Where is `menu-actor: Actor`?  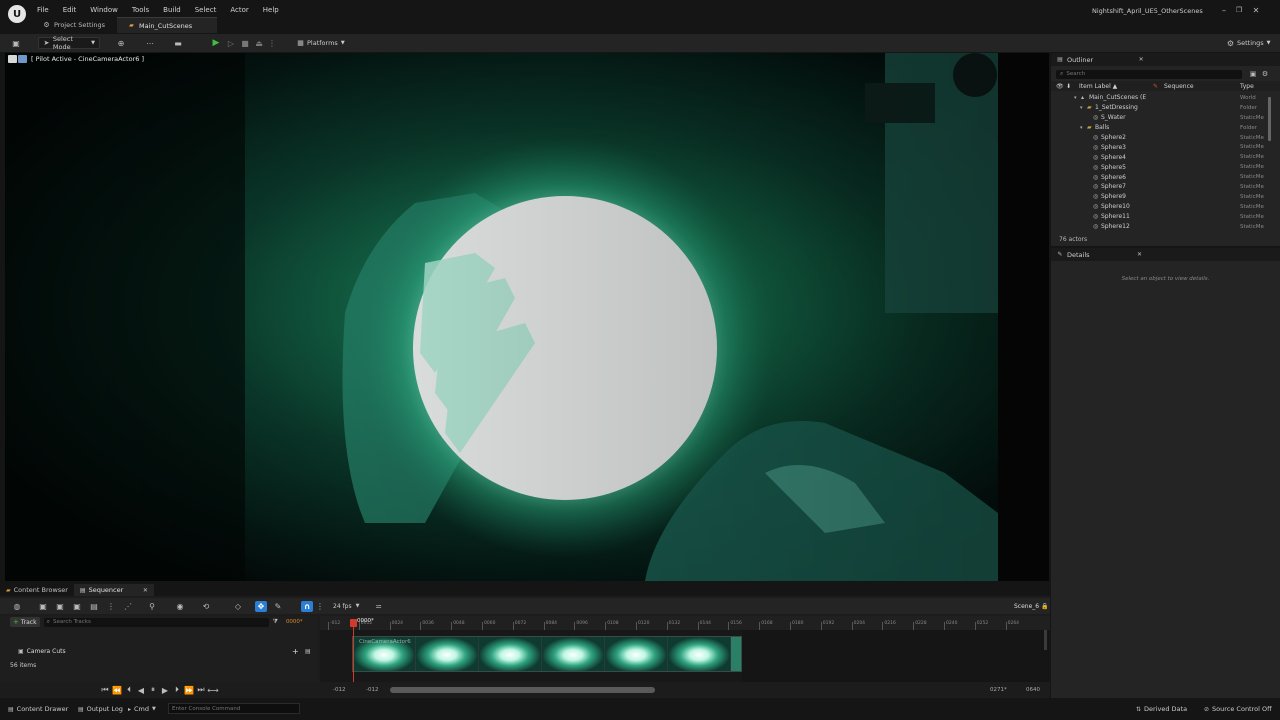
menu-actor: Actor is located at coordinates (239, 10).